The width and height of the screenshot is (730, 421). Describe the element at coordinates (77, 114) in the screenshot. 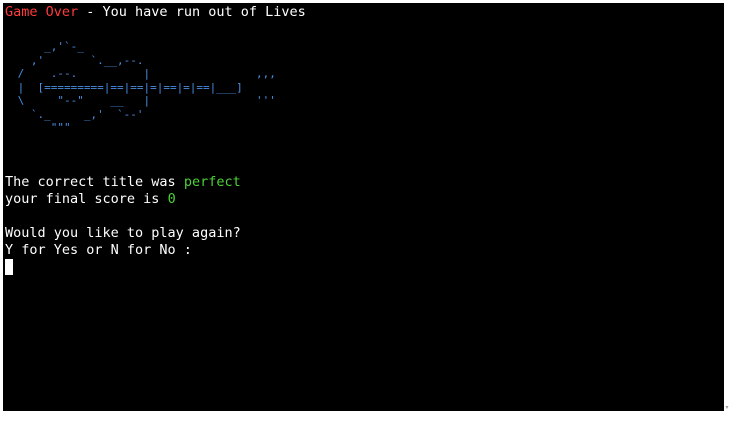

I see `guitar-art-line: `._ _,' `--'` at that location.